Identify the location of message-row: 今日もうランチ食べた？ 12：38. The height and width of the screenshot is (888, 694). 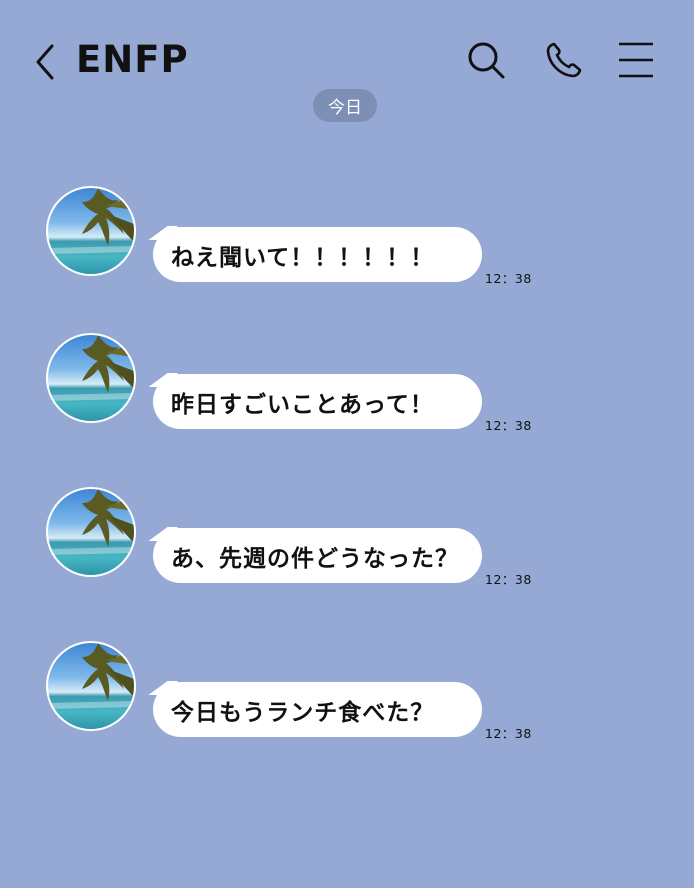
(347, 691).